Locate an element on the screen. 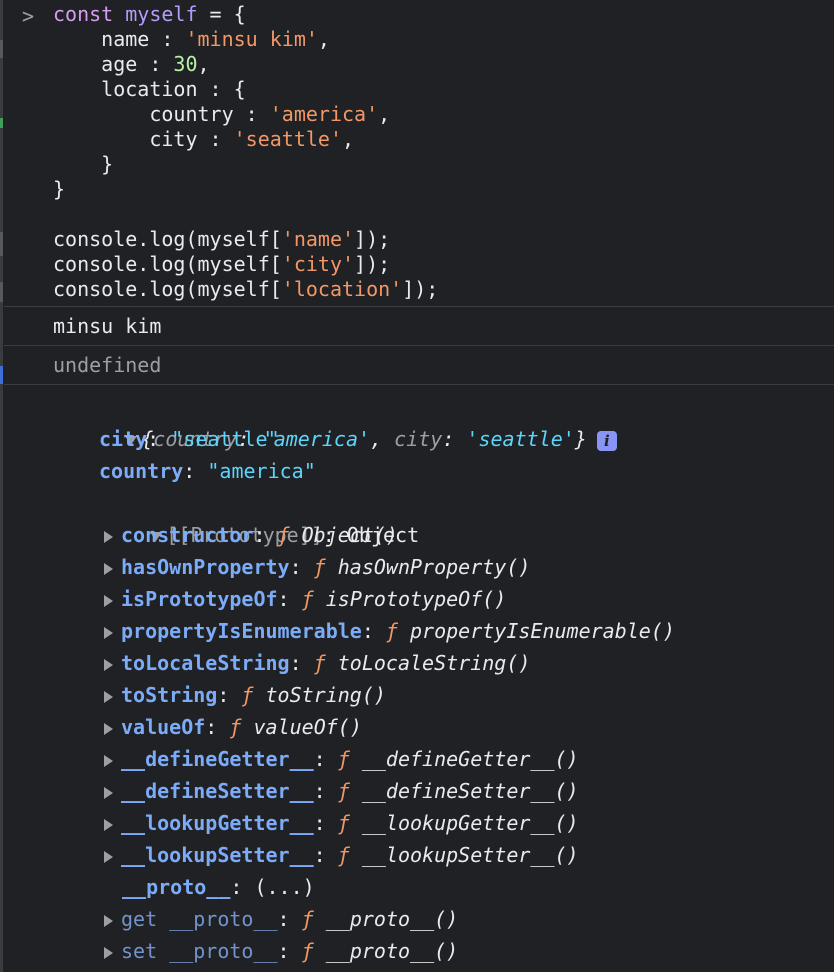 Image resolution: width=834 pixels, height=972 pixels. code-token: 30 is located at coordinates (185, 64).